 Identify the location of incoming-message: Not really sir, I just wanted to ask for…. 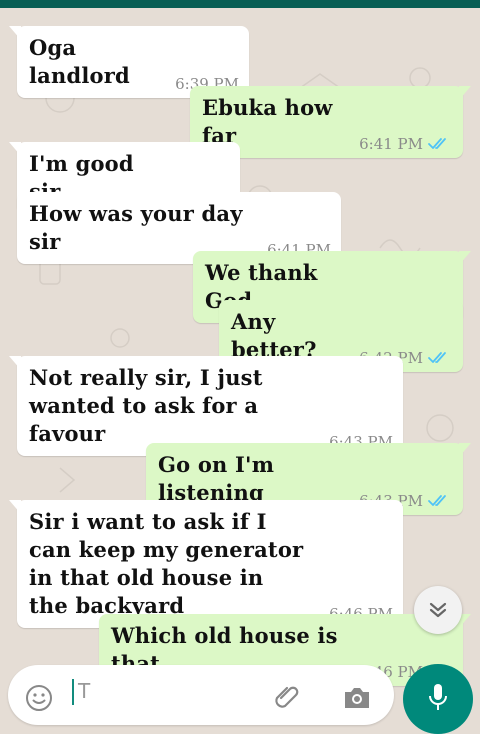
(206, 406).